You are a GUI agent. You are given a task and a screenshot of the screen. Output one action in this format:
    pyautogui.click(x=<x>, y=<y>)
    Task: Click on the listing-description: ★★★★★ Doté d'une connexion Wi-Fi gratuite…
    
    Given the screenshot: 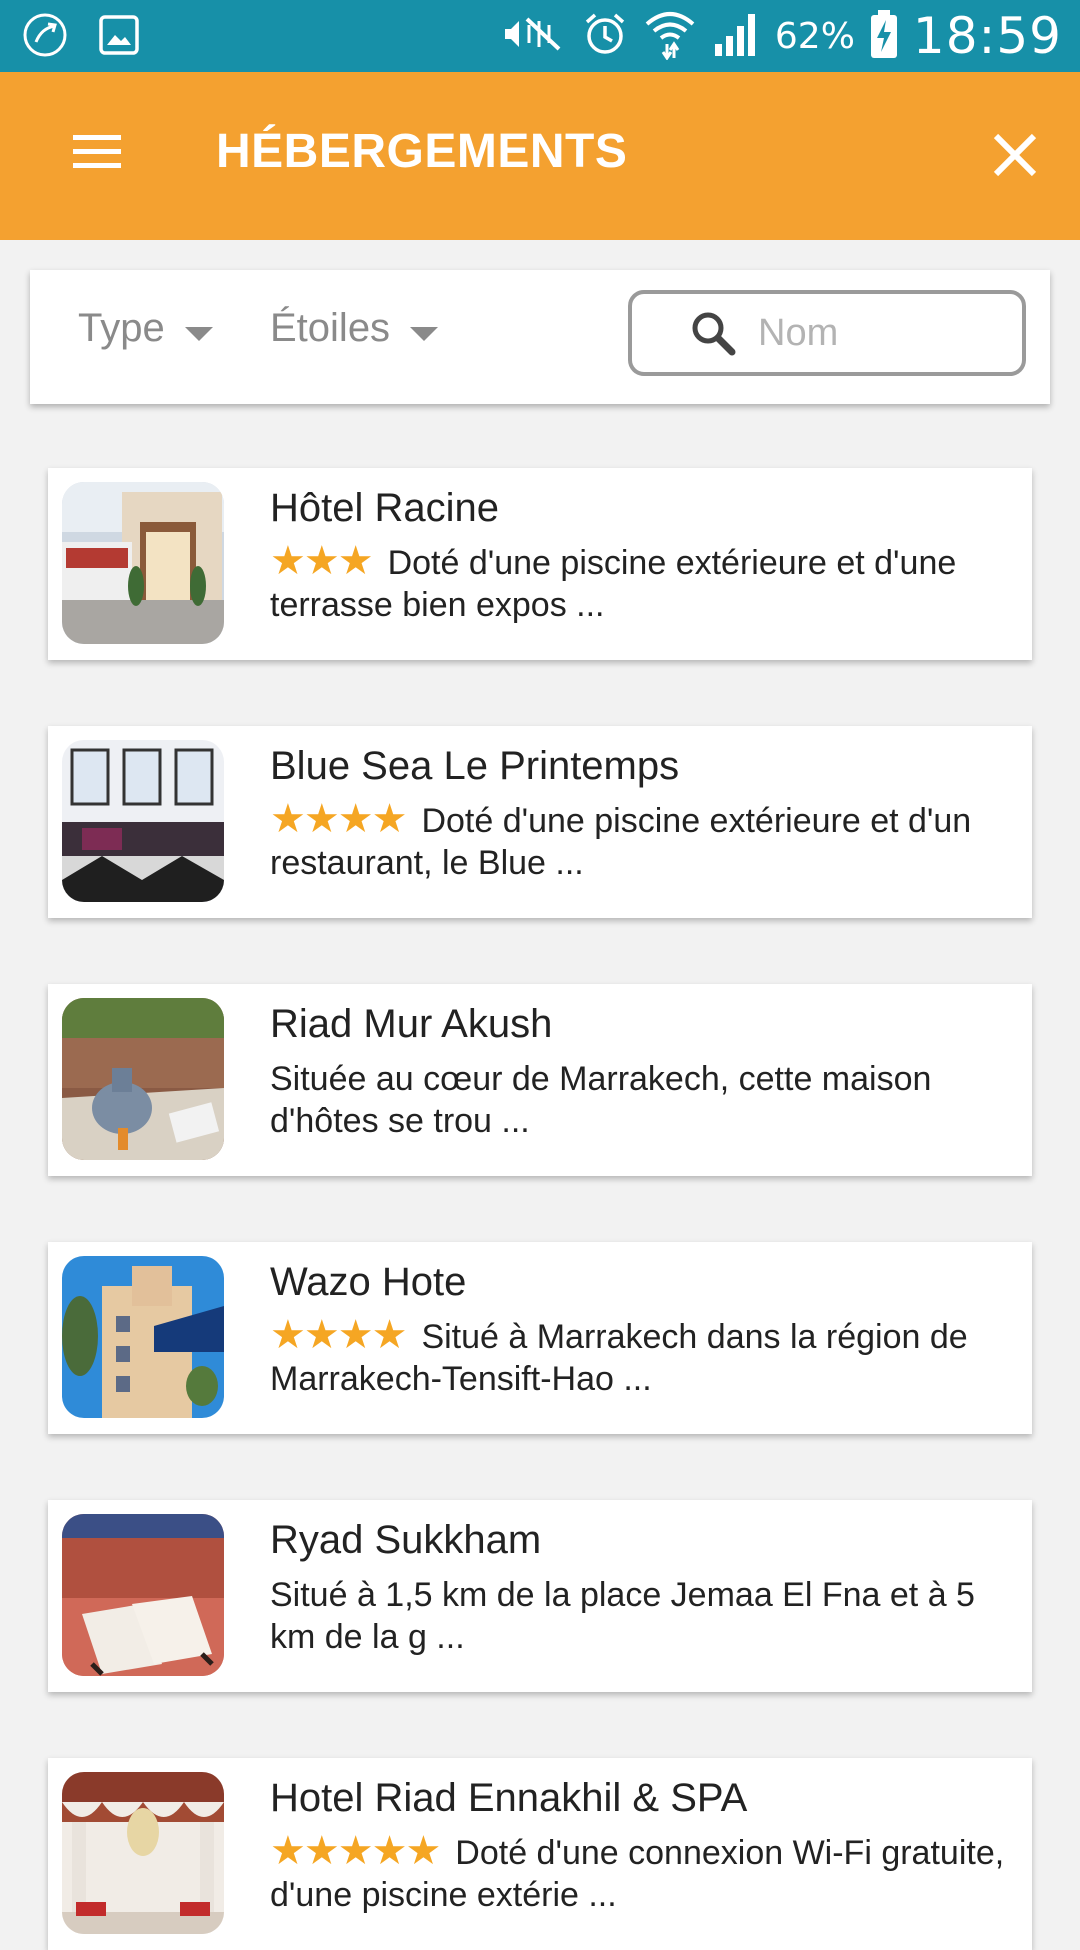 What is the action you would take?
    pyautogui.click(x=640, y=1873)
    